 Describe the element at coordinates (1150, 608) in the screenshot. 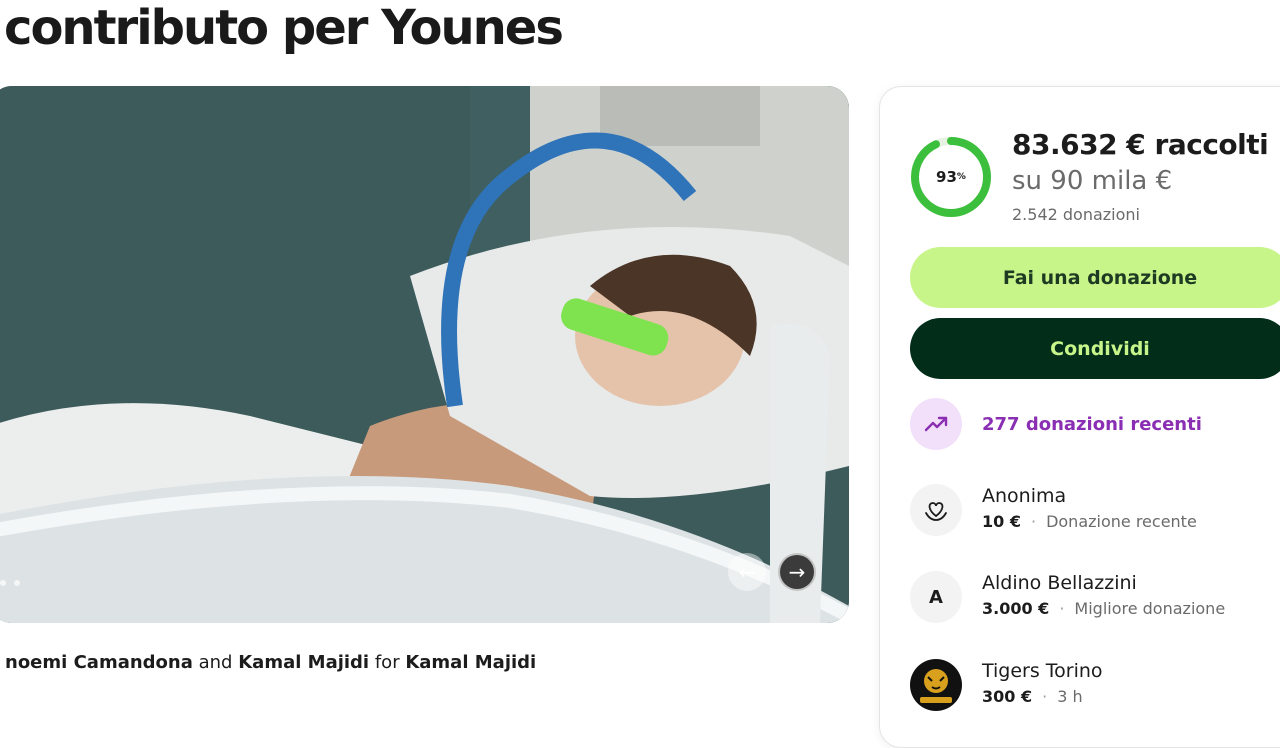

I see `donor-note: Migliore donazione` at that location.